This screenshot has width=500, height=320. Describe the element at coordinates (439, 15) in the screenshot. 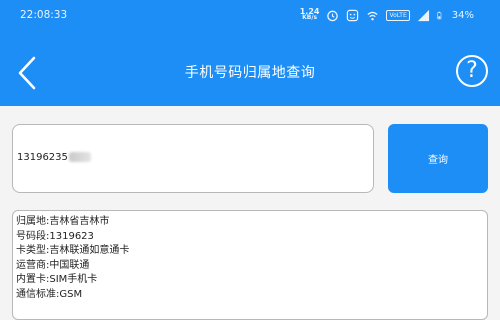

I see `battery-icon` at that location.